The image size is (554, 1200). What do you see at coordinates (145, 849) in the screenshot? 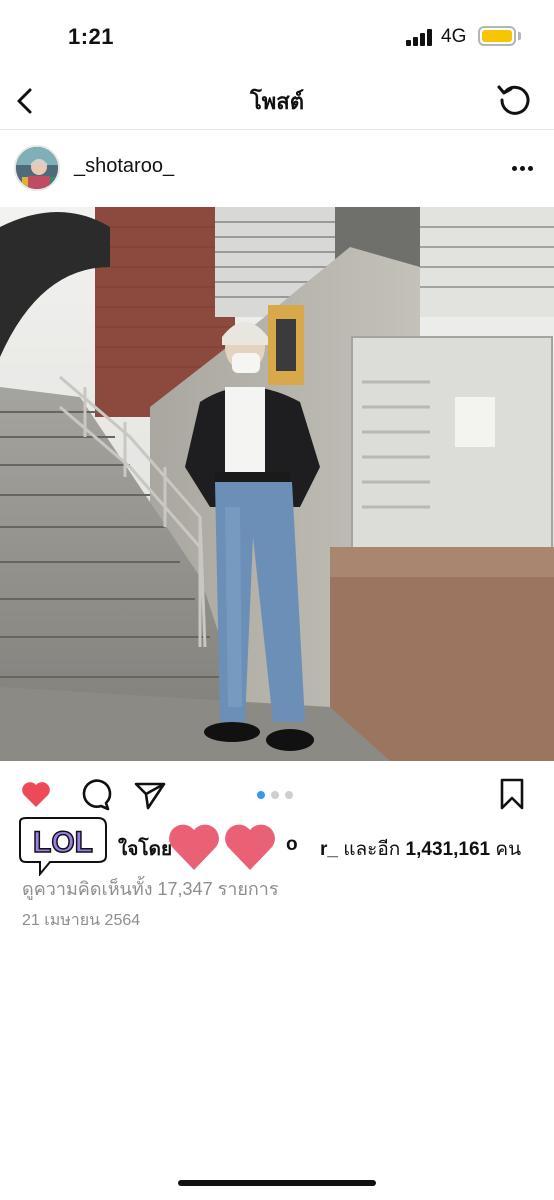
I see `likes-prefix: ใจโดย` at bounding box center [145, 849].